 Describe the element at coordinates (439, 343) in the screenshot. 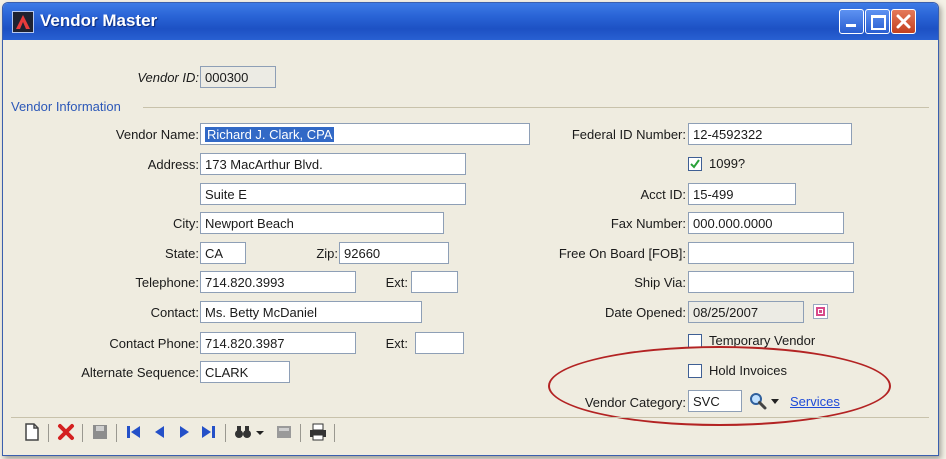

I see `contact-ext-field` at that location.